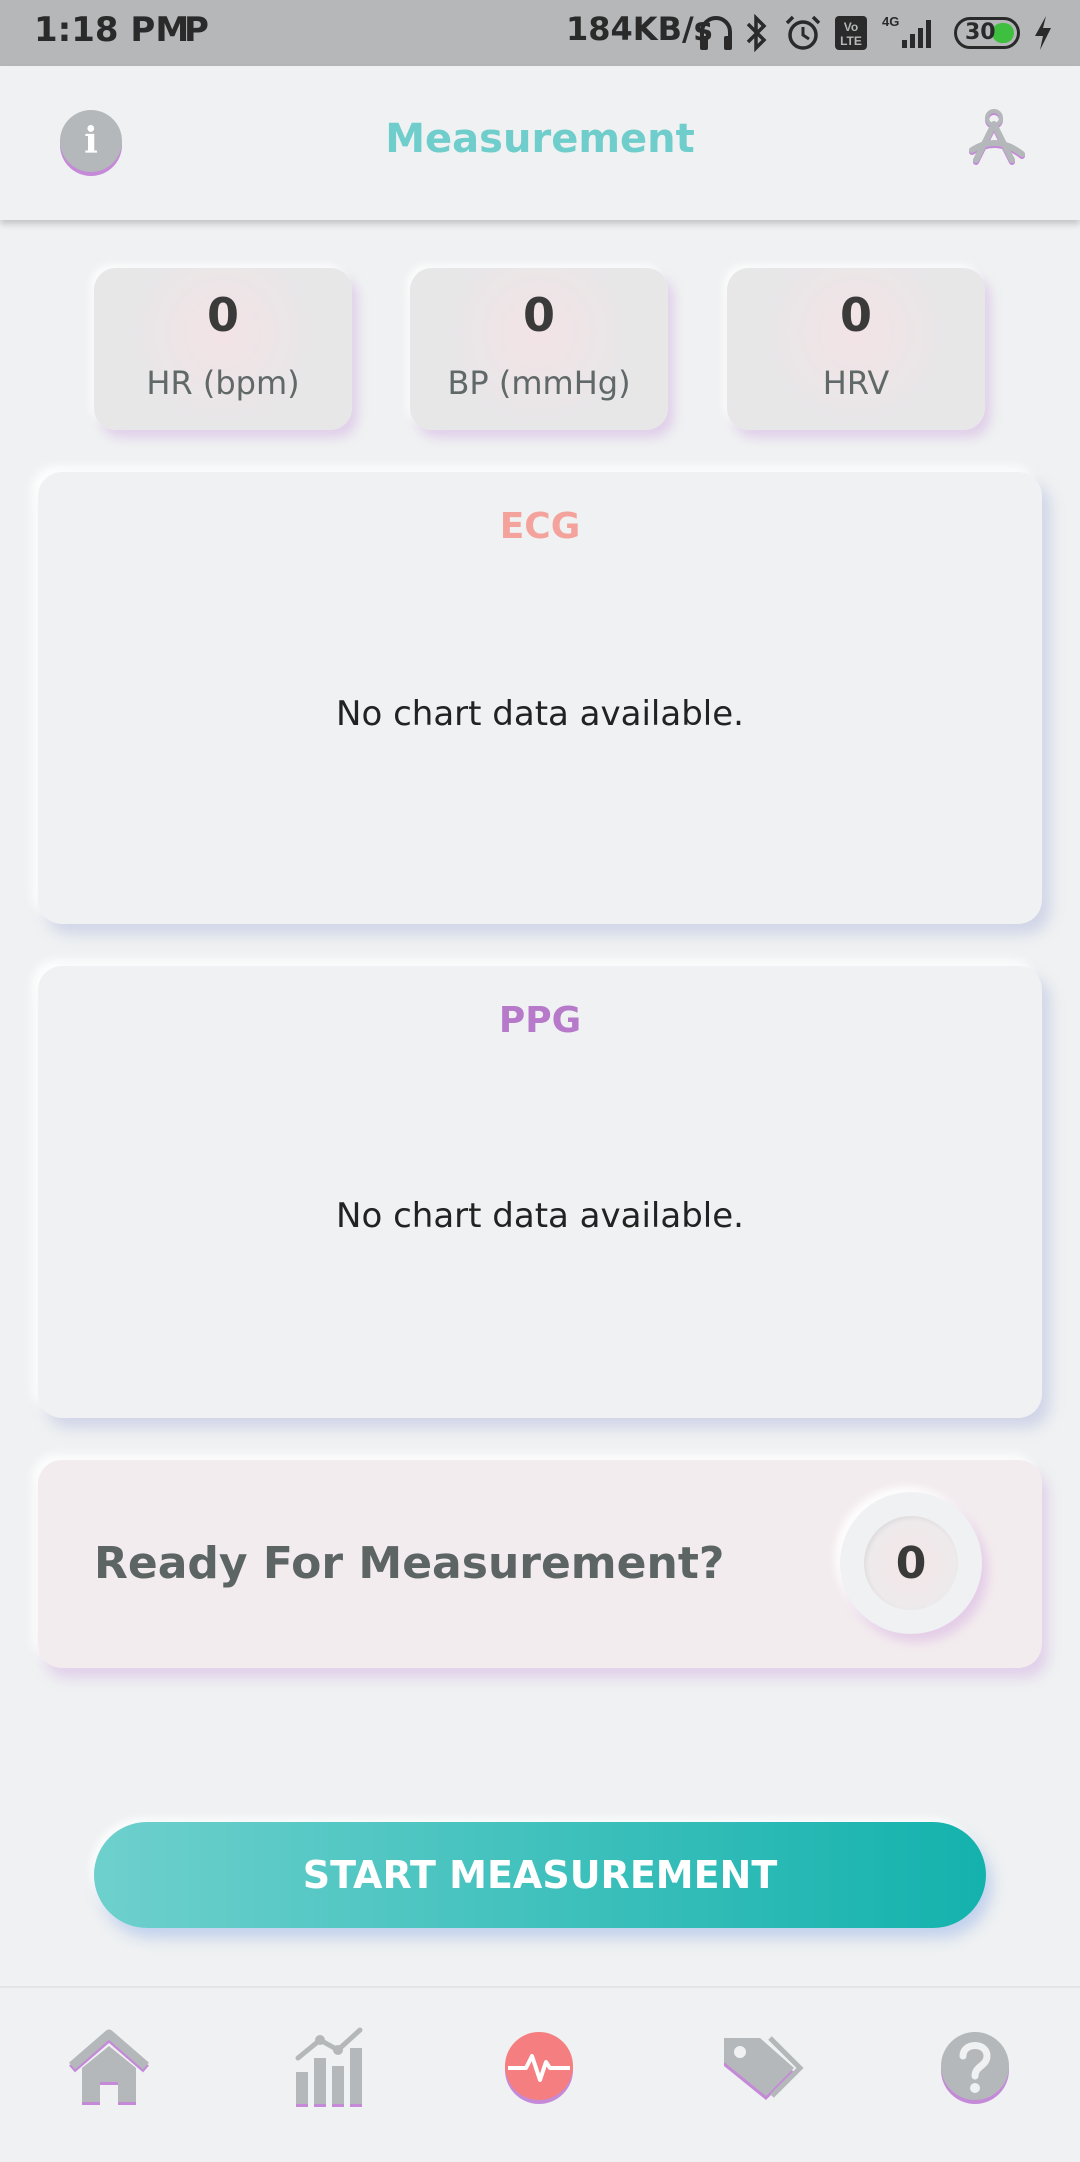 This screenshot has width=1080, height=2162. Describe the element at coordinates (112, 30) in the screenshot. I see `status-time: 1:18 PM` at that location.